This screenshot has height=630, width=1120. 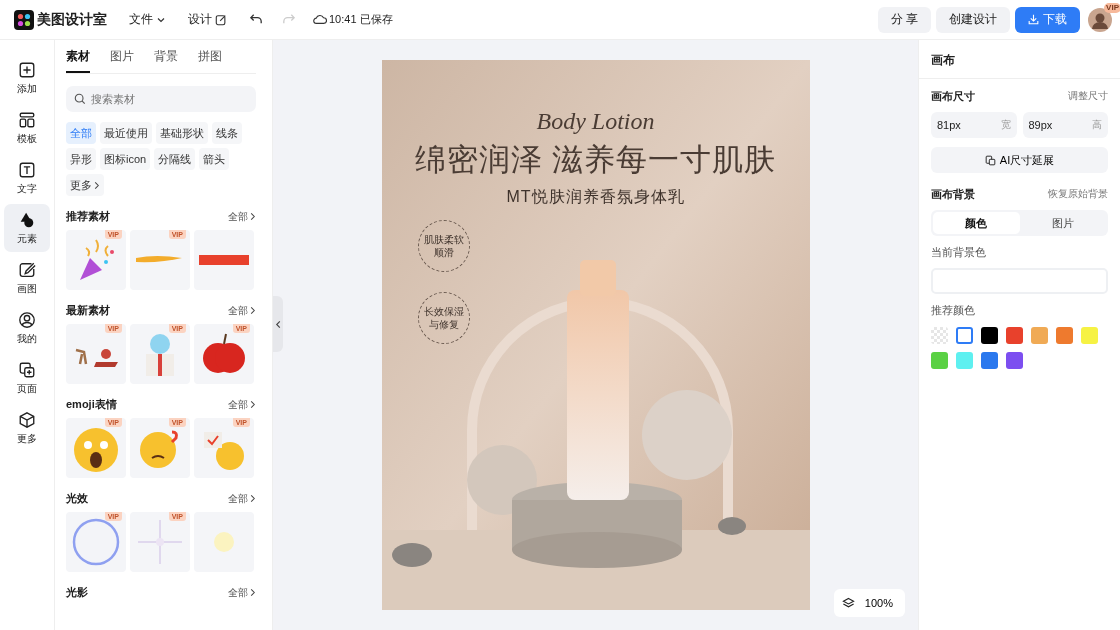 What do you see at coordinates (278, 324) in the screenshot?
I see `collapse-handle` at bounding box center [278, 324].